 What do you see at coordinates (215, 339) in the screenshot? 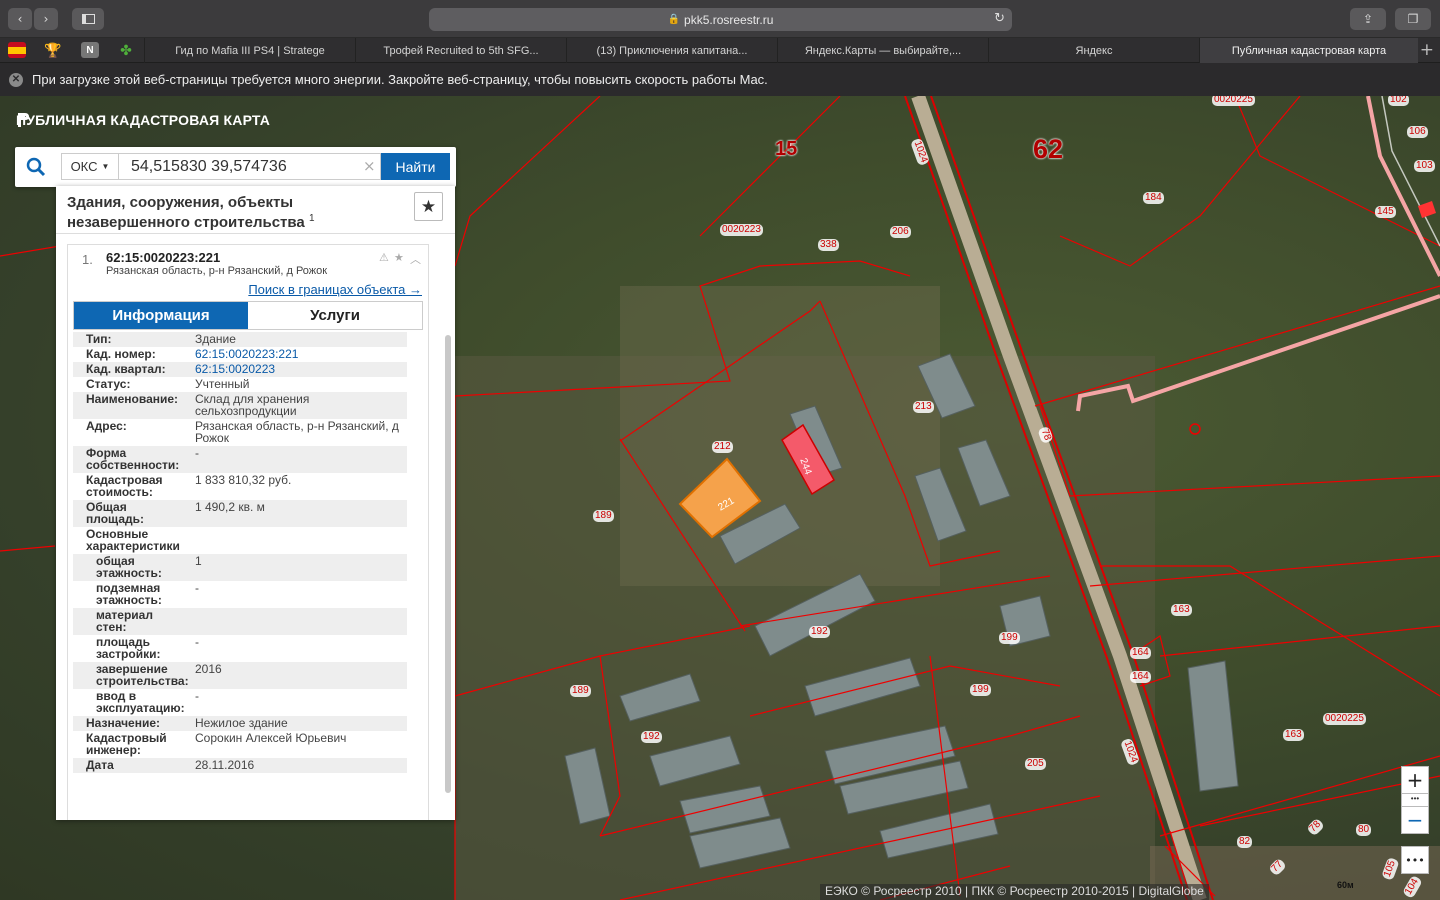
I see `attribute-value: Здание` at bounding box center [215, 339].